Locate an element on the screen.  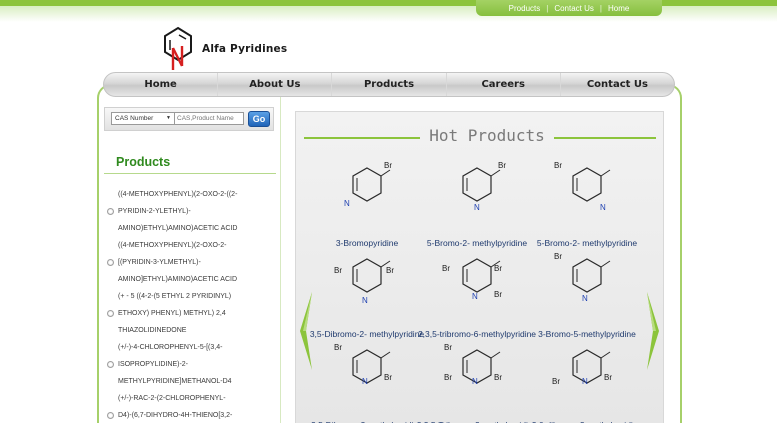
hot-product-name: 3-Bromo-5-methylpyridine is located at coordinates (587, 334).